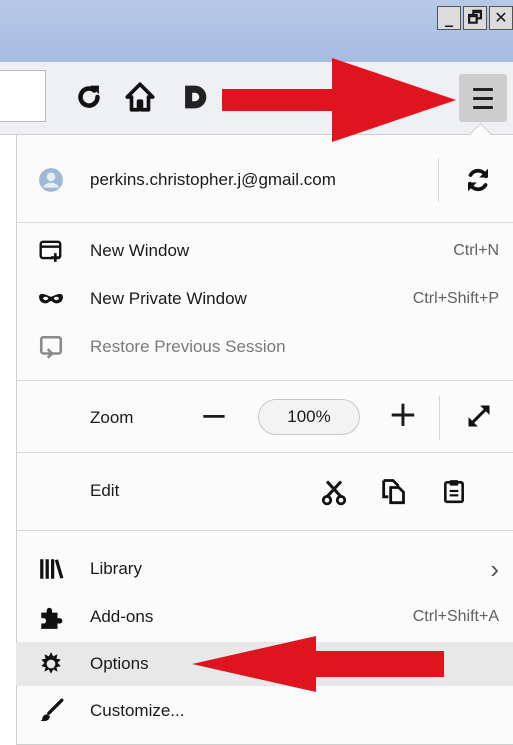 This screenshot has width=513, height=745. Describe the element at coordinates (264, 299) in the screenshot. I see `menu-new-private-window: New Private Window Ctrl+Shift+P` at that location.